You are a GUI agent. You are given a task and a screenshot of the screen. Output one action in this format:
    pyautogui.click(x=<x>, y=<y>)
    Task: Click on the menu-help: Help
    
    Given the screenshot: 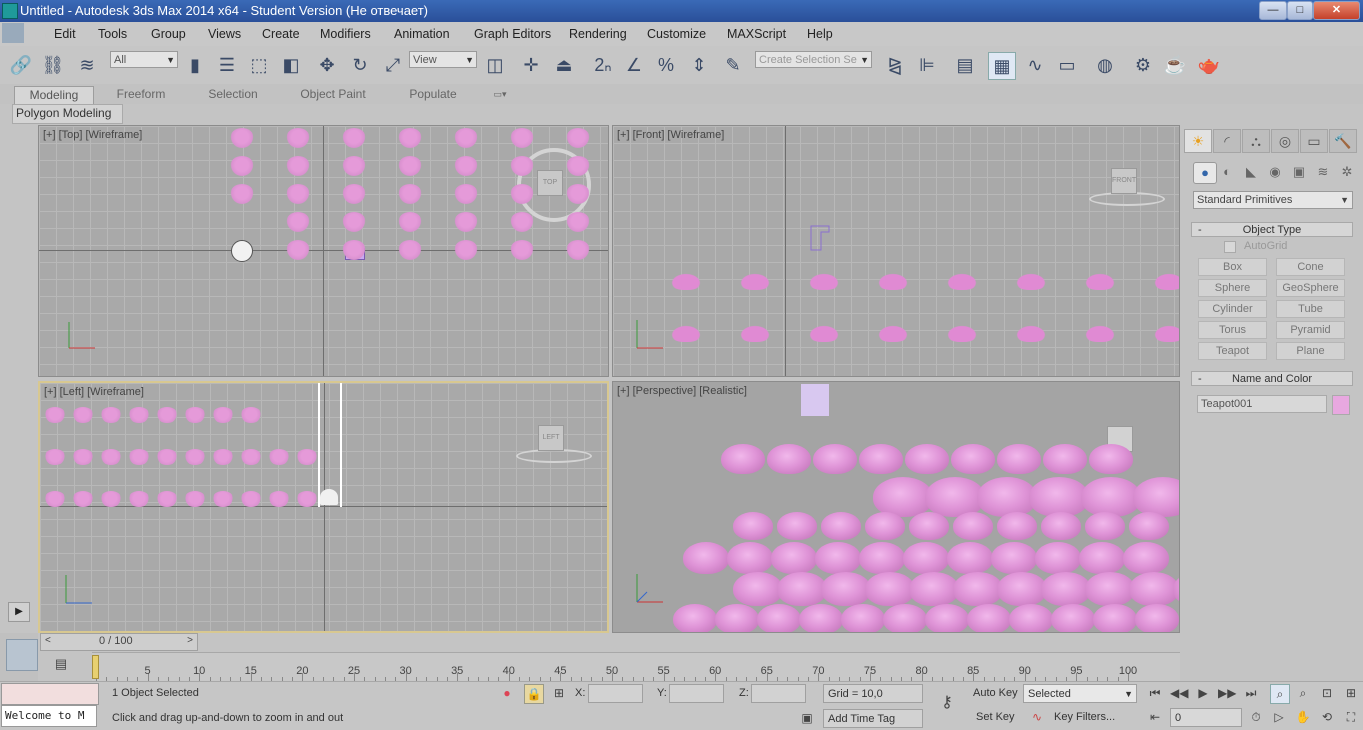 What is the action you would take?
    pyautogui.click(x=820, y=34)
    